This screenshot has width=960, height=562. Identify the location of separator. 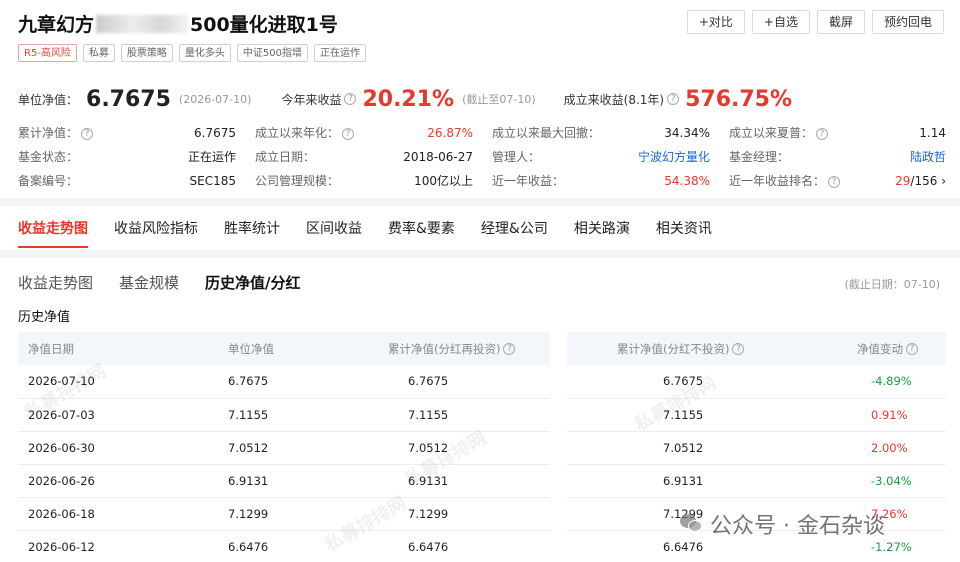
(480, 254).